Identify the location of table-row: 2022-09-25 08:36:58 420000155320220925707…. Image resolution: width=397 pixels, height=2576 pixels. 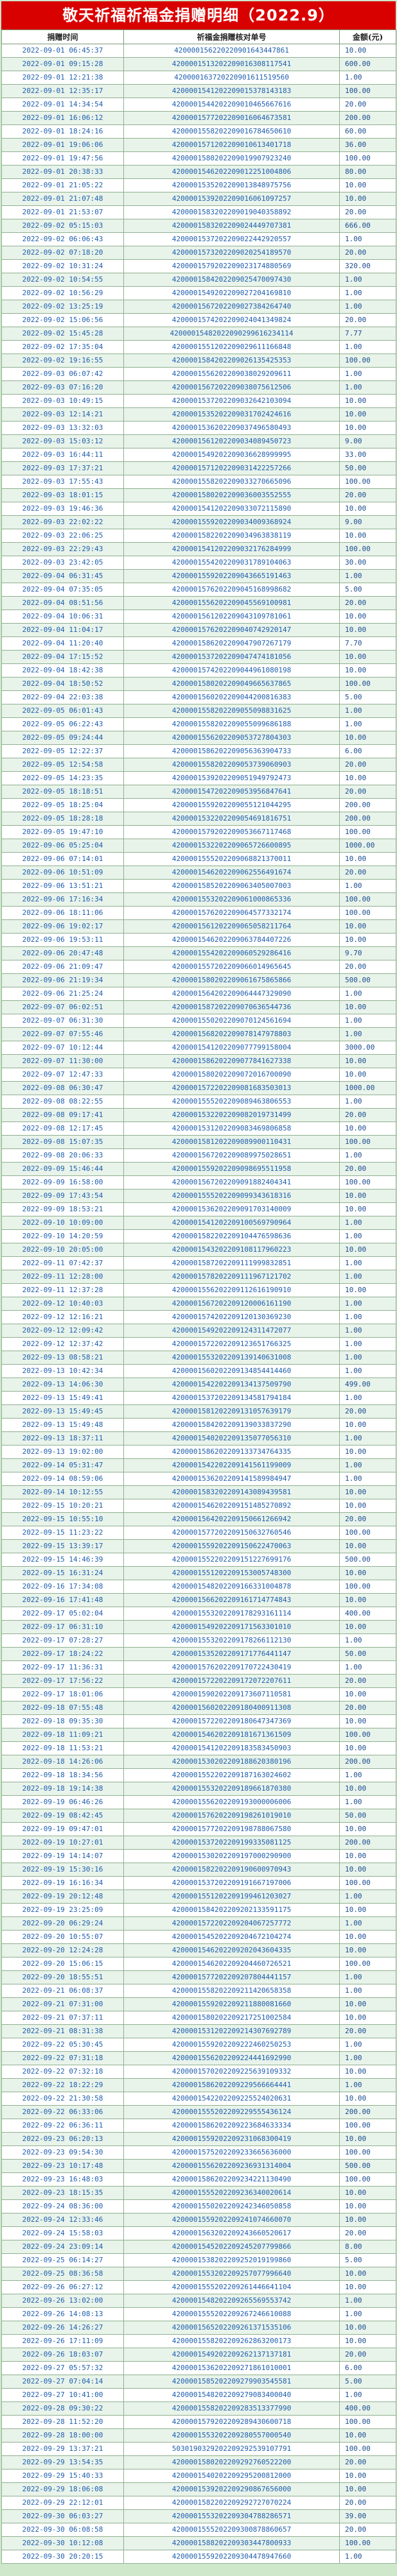
(198, 2274).